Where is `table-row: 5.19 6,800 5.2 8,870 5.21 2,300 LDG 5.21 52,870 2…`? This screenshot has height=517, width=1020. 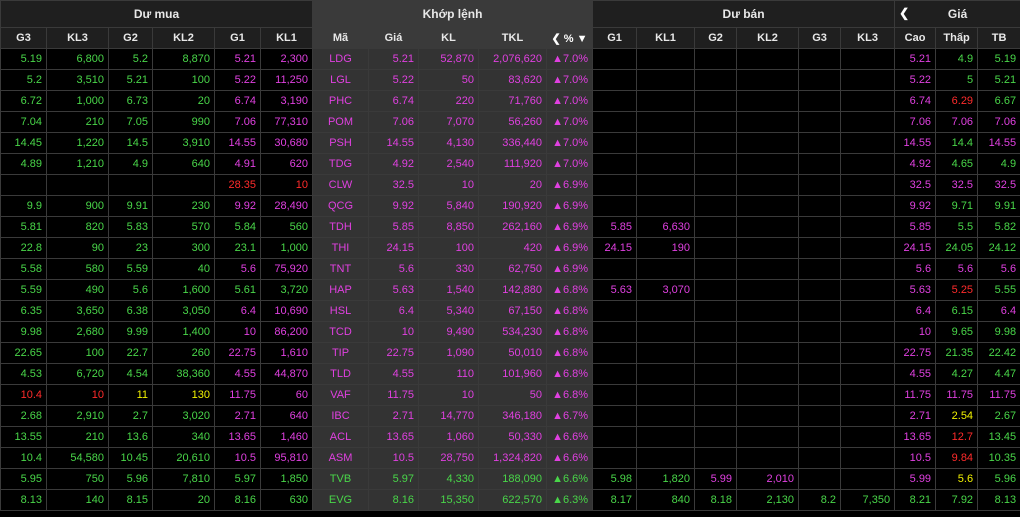
table-row: 5.19 6,800 5.2 8,870 5.21 2,300 LDG 5.21 52,870 2… is located at coordinates (510, 59).